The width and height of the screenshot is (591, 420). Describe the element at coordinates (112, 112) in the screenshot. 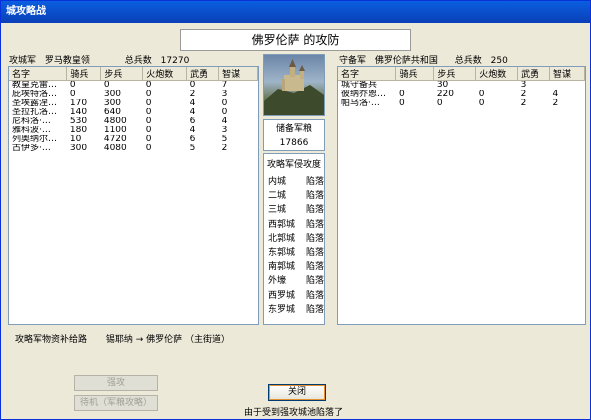

I see `attacker-table-cell: 640` at that location.